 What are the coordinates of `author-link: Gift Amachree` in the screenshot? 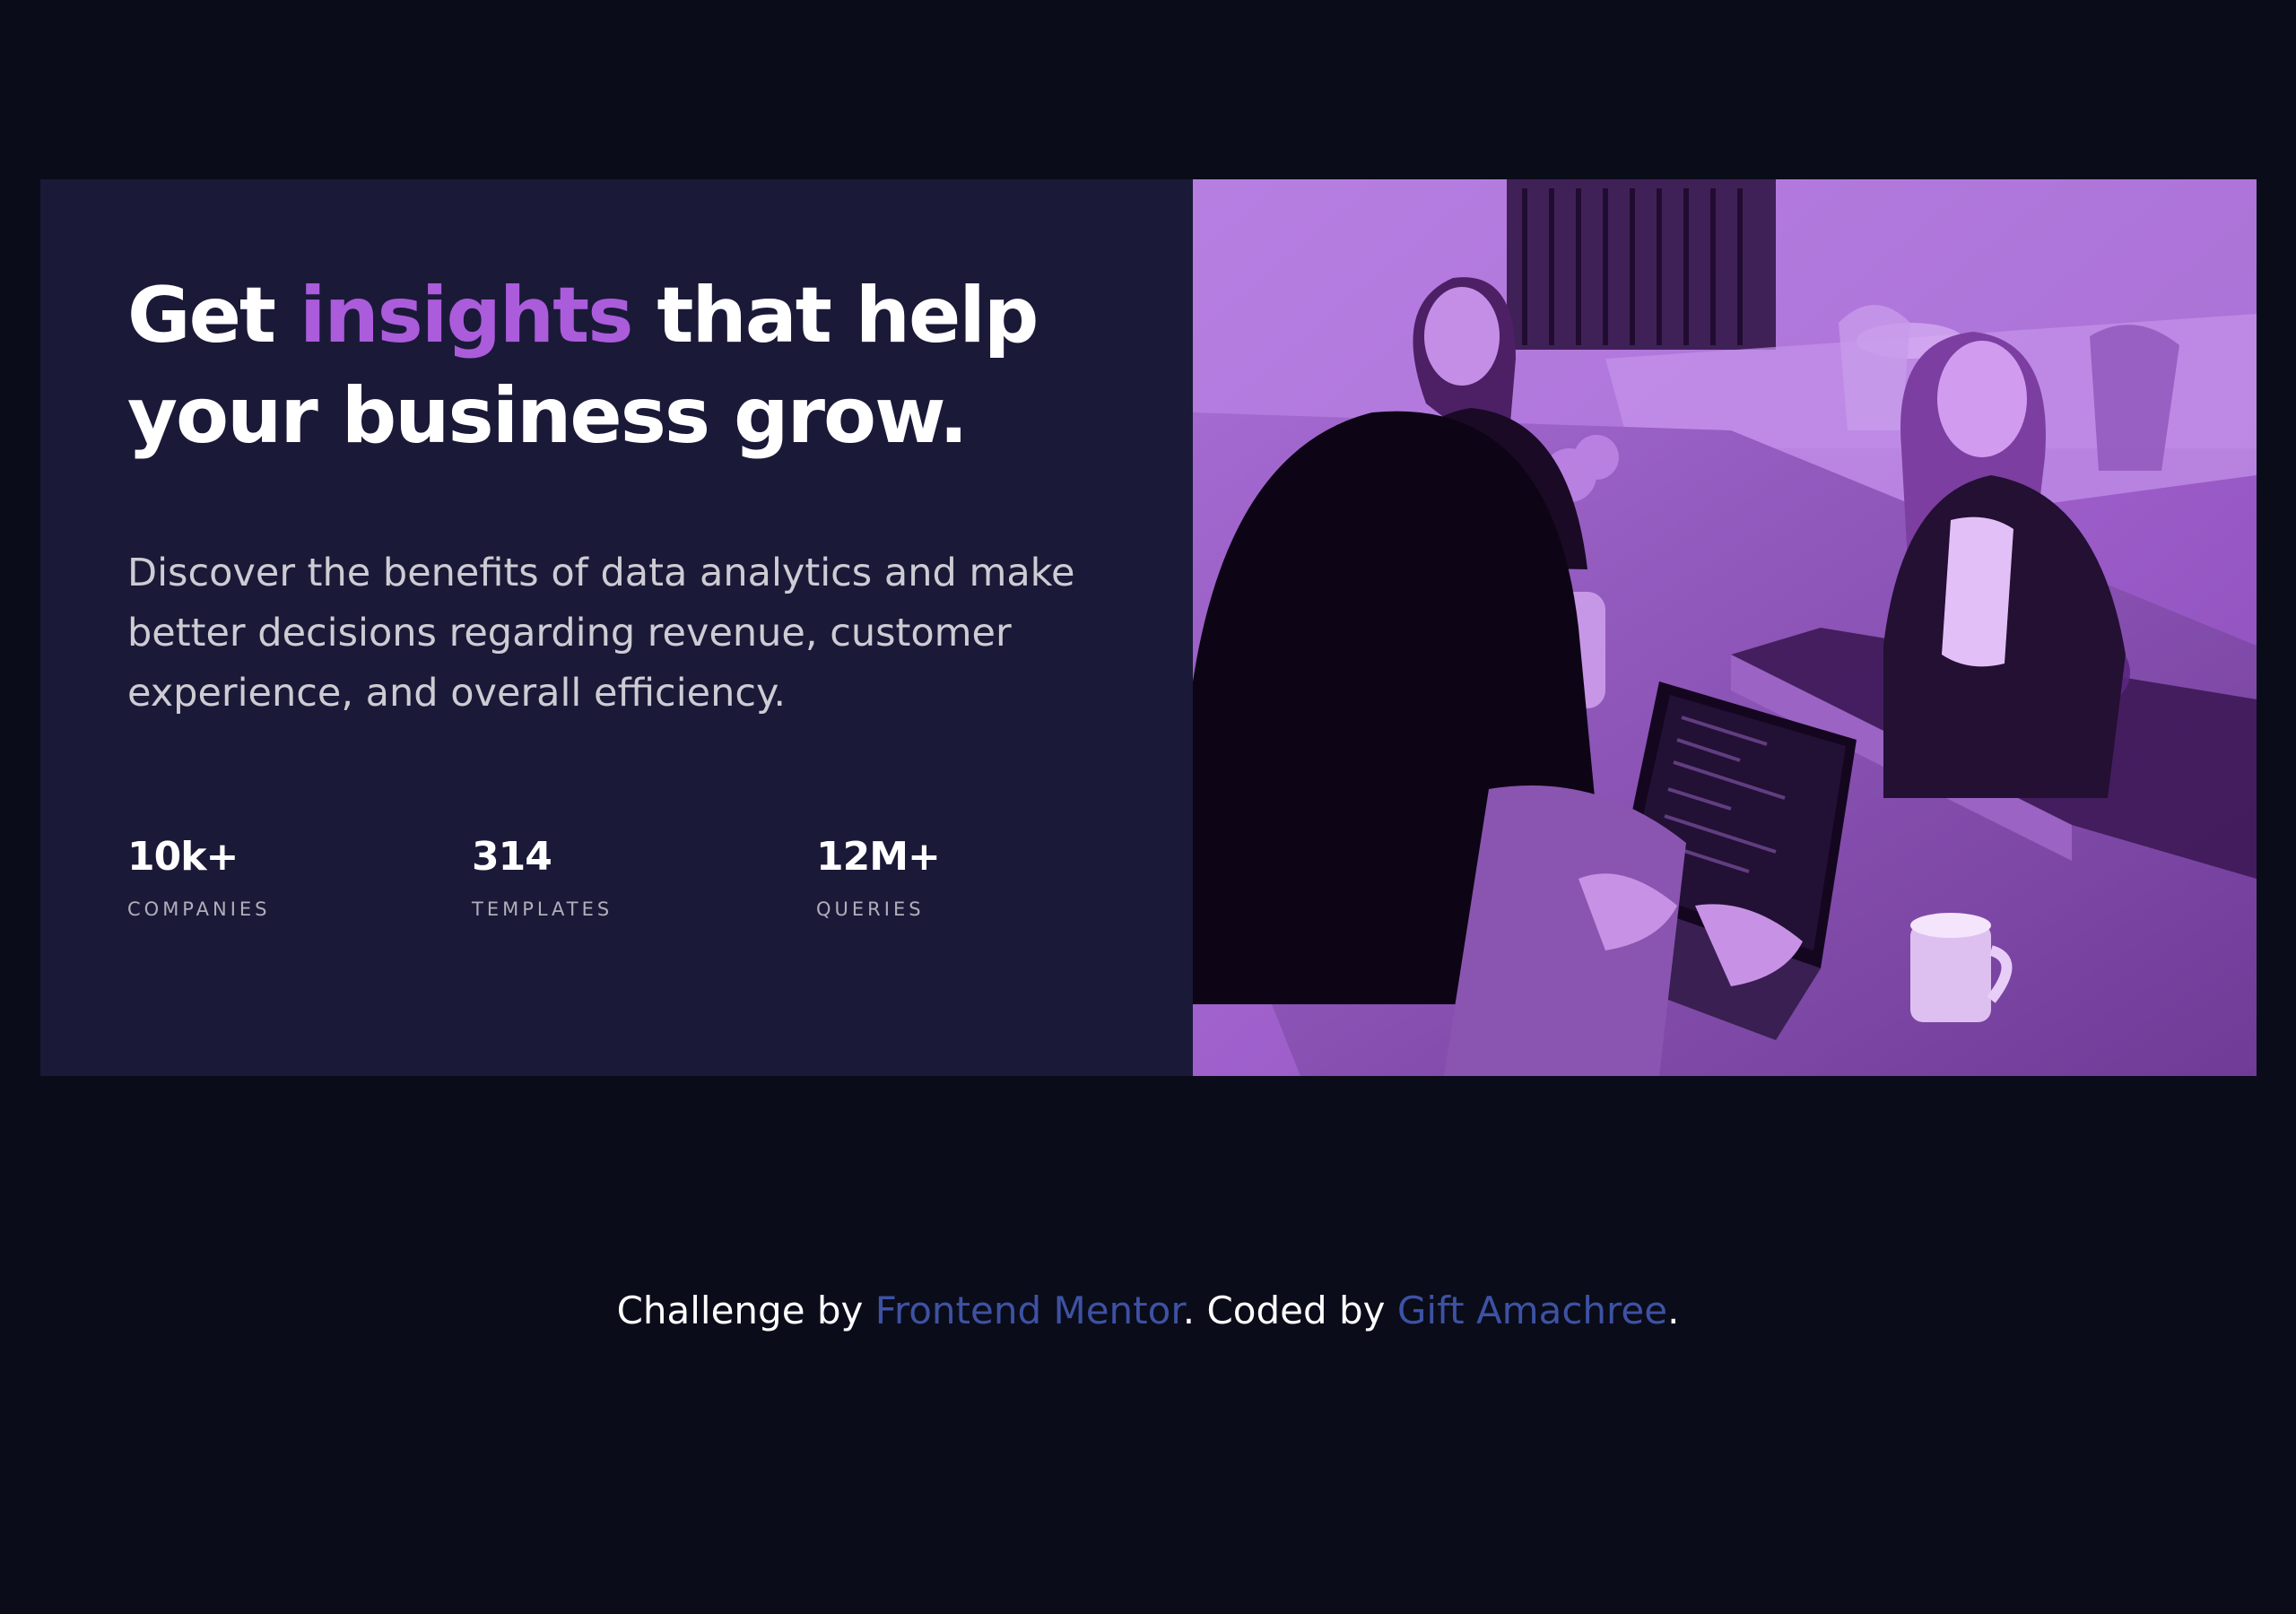 It's located at (1532, 1310).